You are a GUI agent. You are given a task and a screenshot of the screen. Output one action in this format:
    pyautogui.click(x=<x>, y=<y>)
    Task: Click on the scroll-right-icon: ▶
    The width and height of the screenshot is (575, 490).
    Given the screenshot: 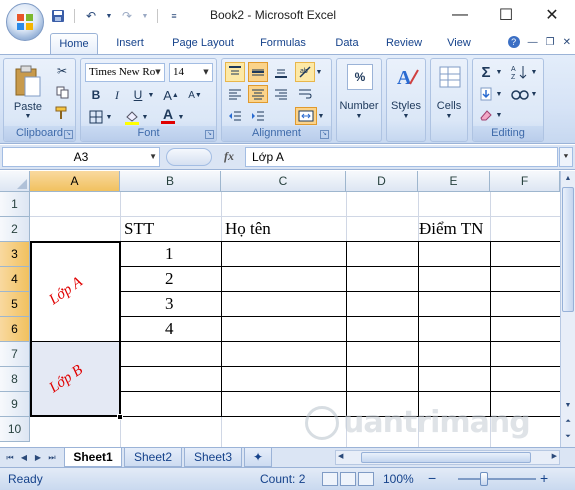 What is the action you would take?
    pyautogui.click(x=554, y=456)
    